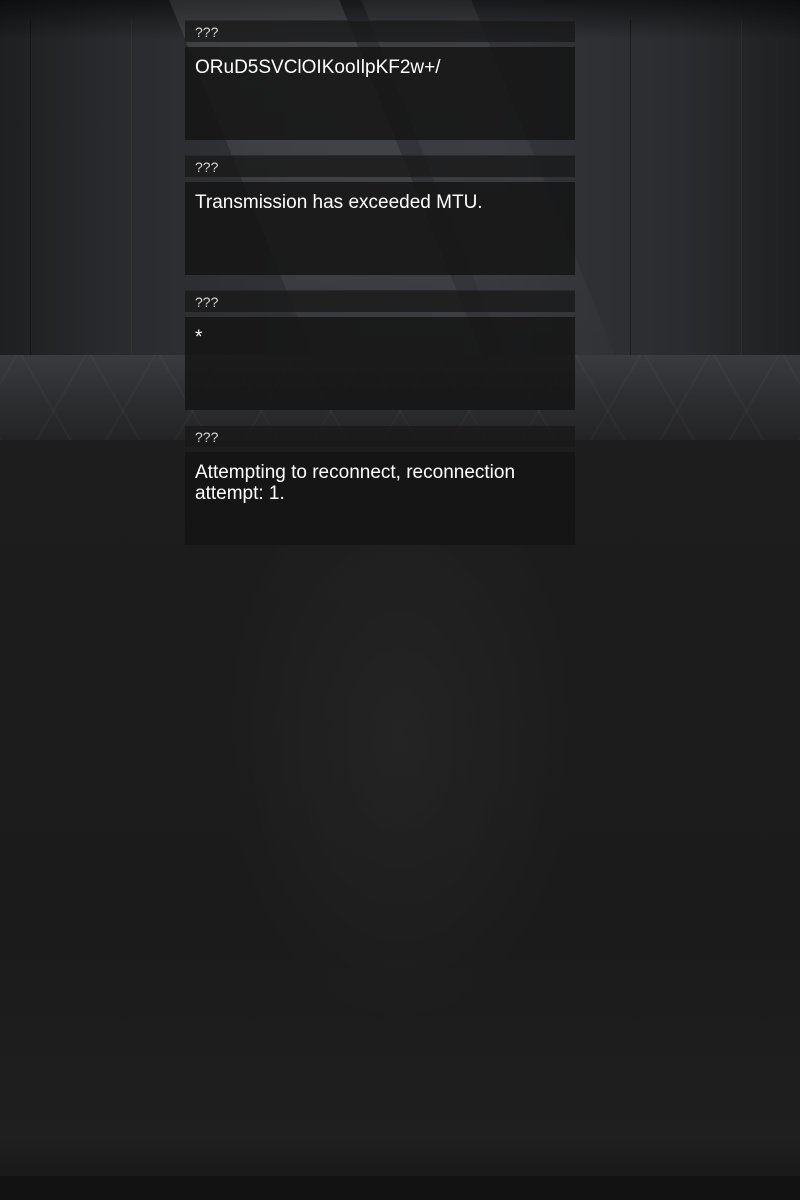 Image resolution: width=800 pixels, height=1200 pixels. Describe the element at coordinates (380, 93) in the screenshot. I see `message-text: ORuD5SVClOIKooIlpKF2w+/` at that location.